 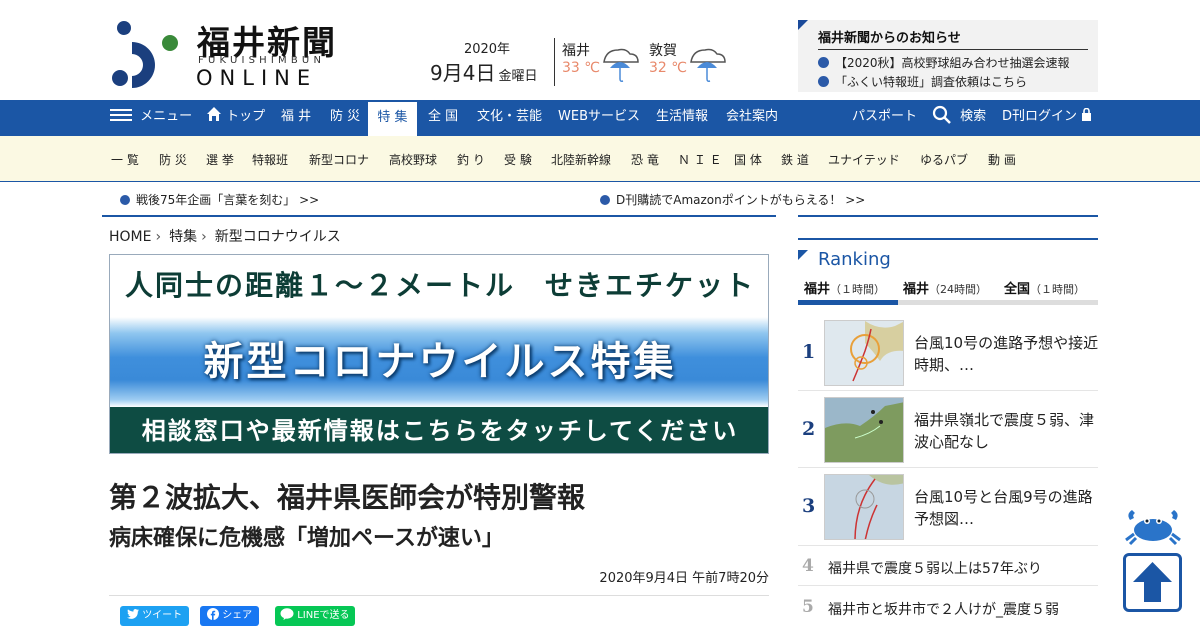 What do you see at coordinates (795, 159) in the screenshot?
I see `subnav-item: 鉄 道` at bounding box center [795, 159].